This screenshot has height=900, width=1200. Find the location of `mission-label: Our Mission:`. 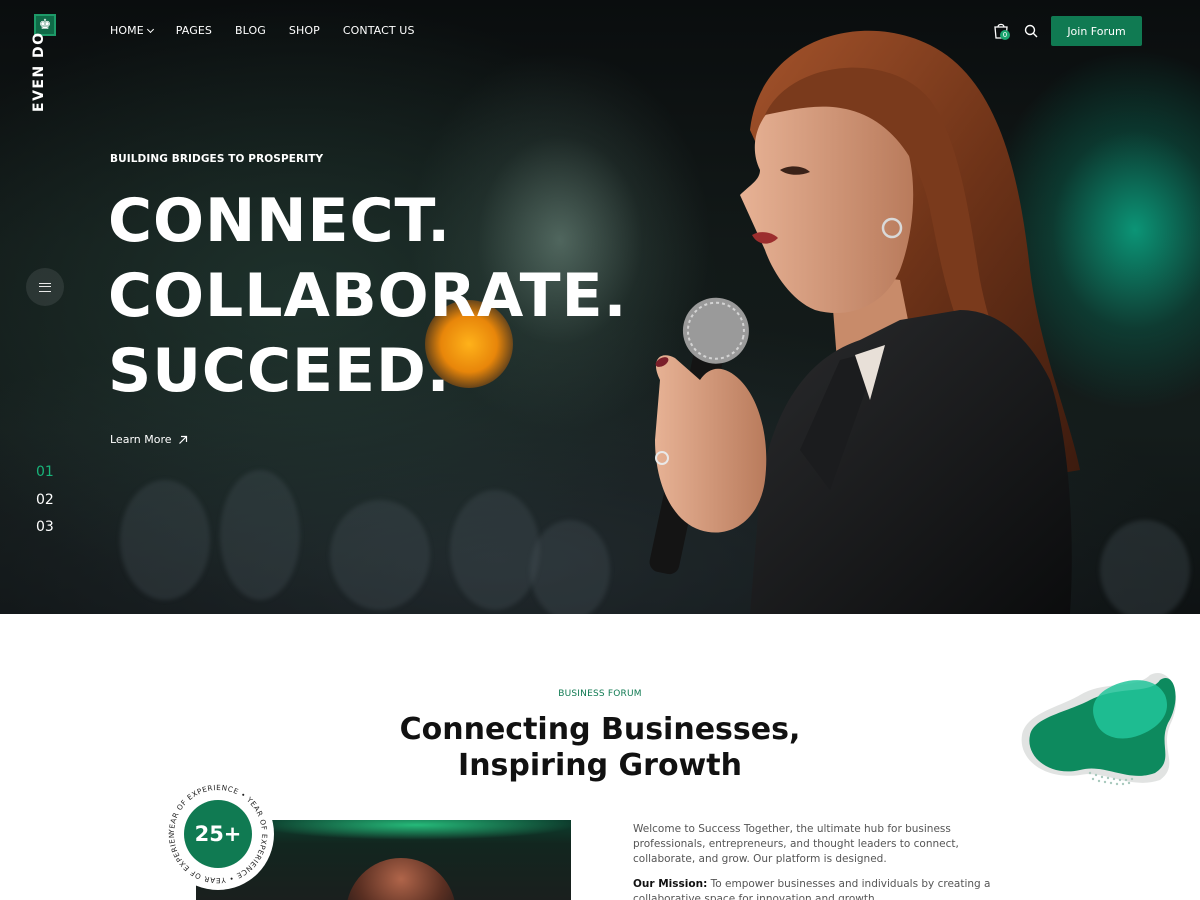

mission-label: Our Mission: is located at coordinates (670, 884).